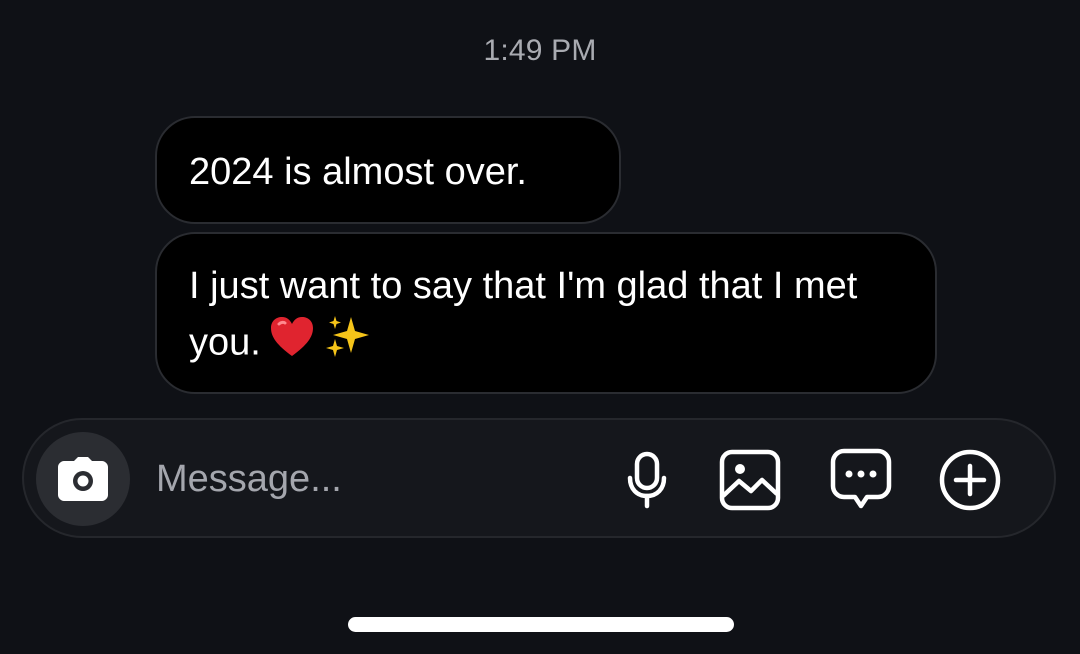  What do you see at coordinates (358, 172) in the screenshot?
I see `message-text: 2024 is almost over.` at bounding box center [358, 172].